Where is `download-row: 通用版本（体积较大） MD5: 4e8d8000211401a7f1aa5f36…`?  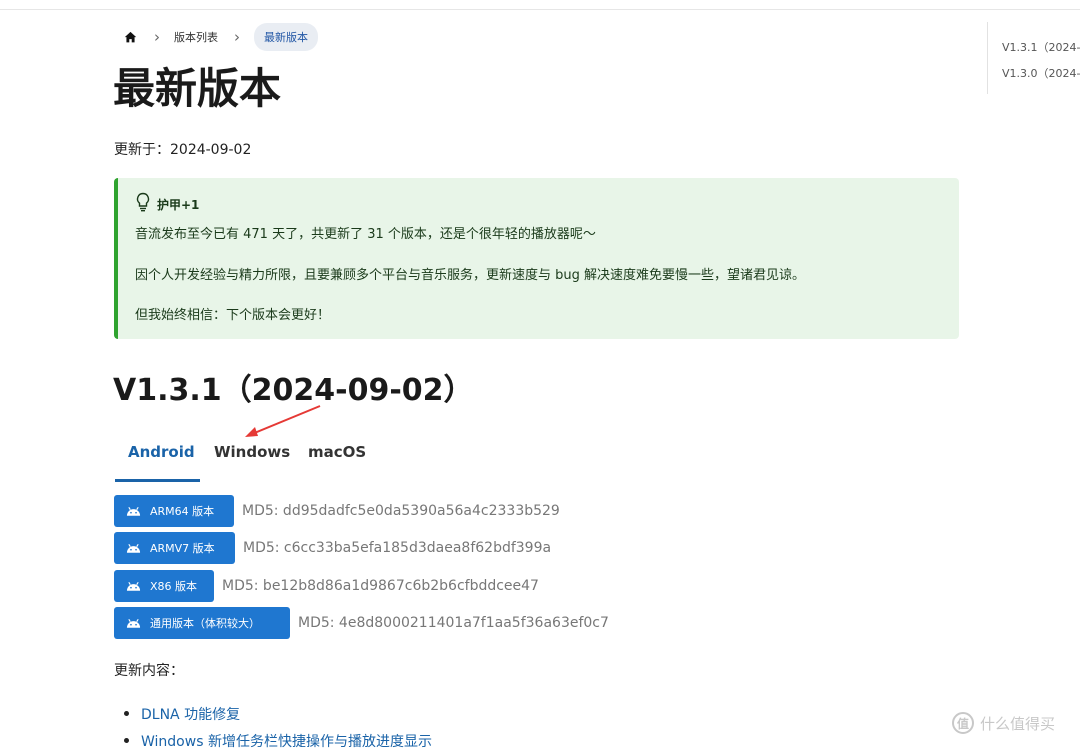 download-row: 通用版本（体积较大） MD5: 4e8d8000211401a7f1aa5f36… is located at coordinates (361, 623).